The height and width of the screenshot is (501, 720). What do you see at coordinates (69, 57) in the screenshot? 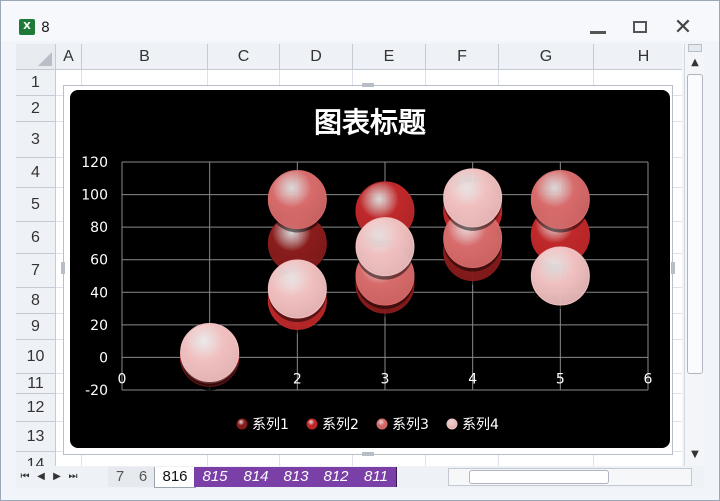
I see `column-header-a: A` at bounding box center [69, 57].